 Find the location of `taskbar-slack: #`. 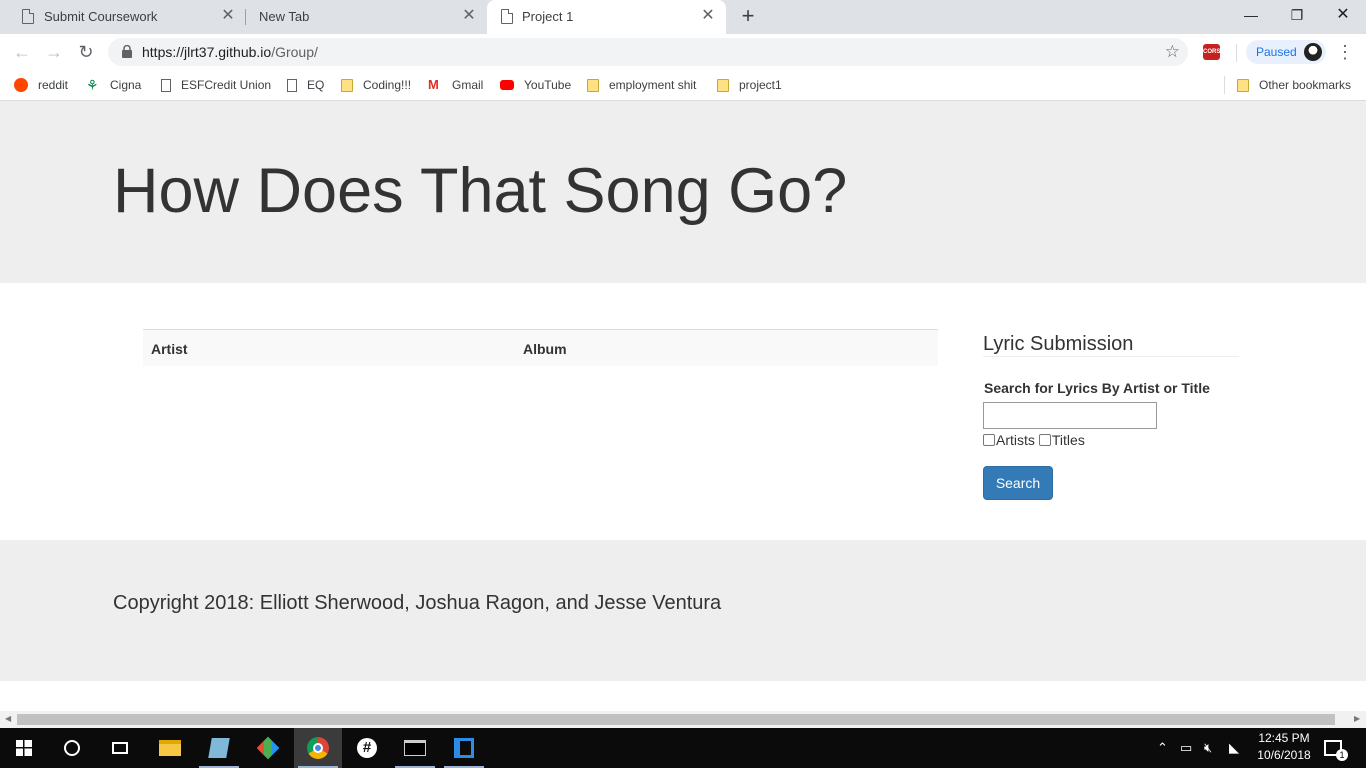

taskbar-slack: # is located at coordinates (367, 748).